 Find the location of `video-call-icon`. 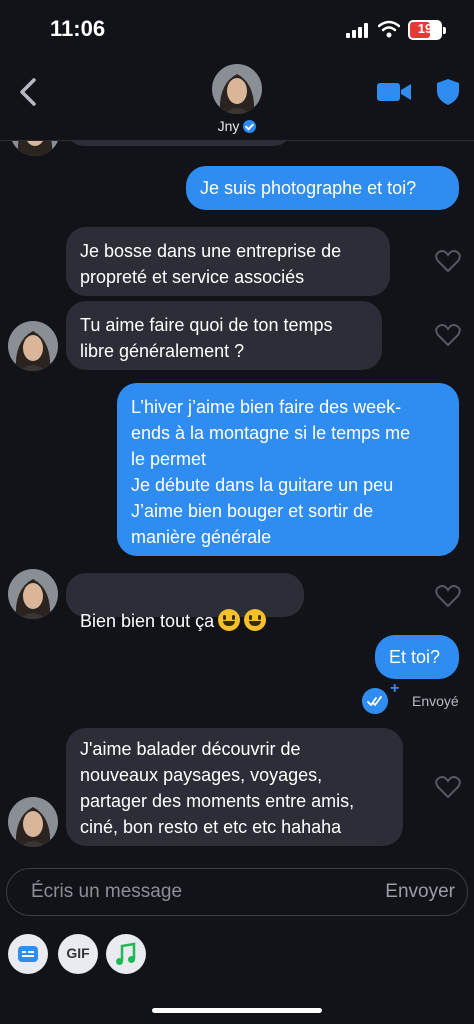

video-call-icon is located at coordinates (394, 92).